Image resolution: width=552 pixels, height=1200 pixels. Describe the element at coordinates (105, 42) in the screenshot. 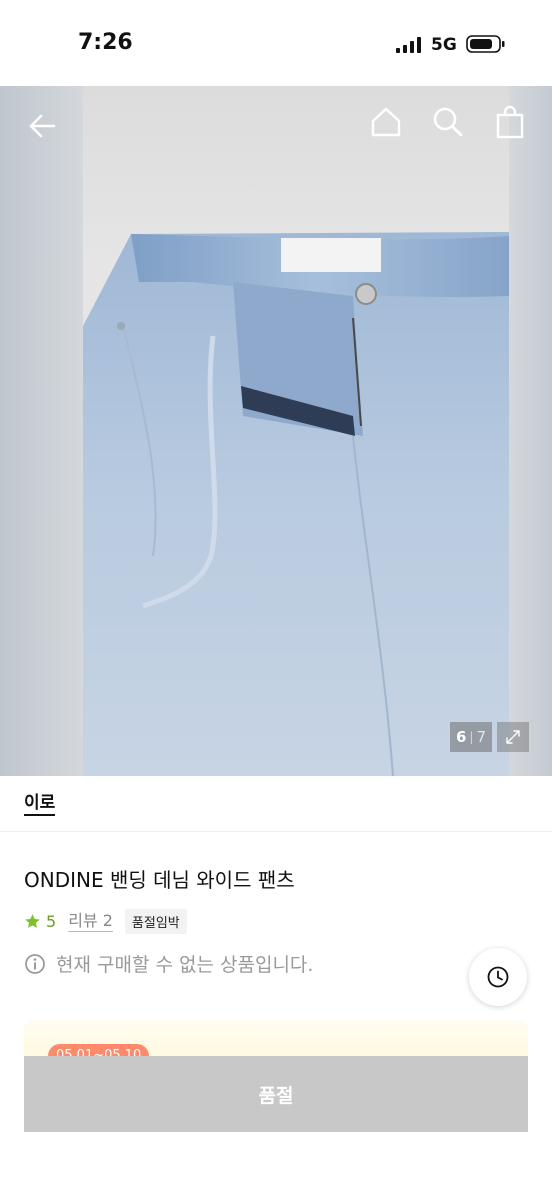

I see `status-time: 7:26` at that location.